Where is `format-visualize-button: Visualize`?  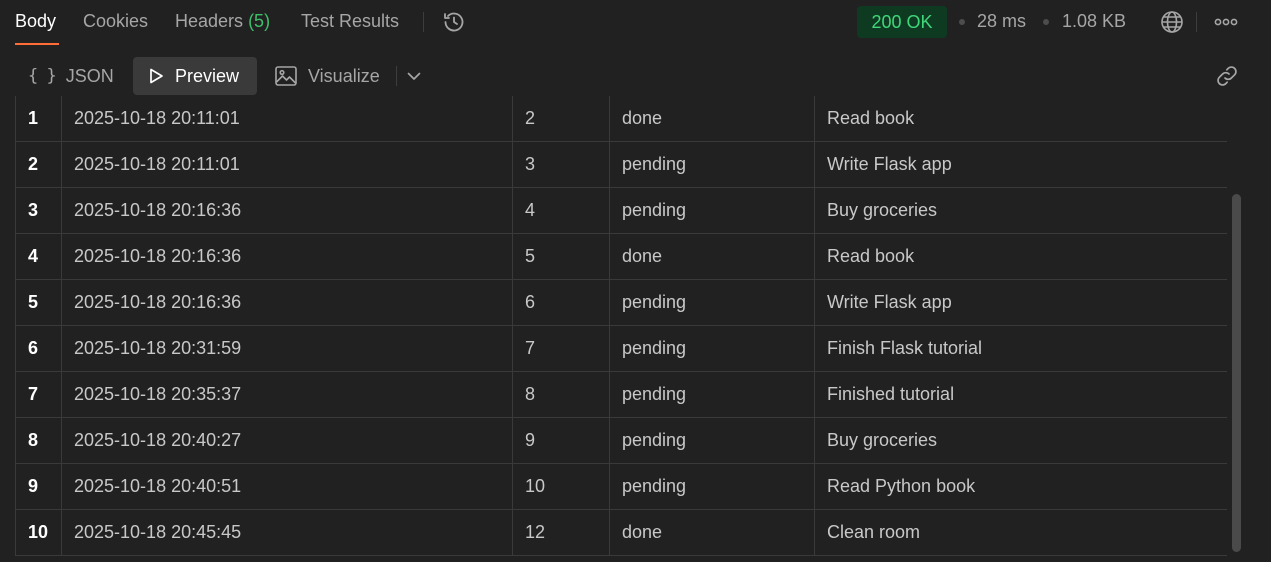
format-visualize-button: Visualize is located at coordinates (331, 76).